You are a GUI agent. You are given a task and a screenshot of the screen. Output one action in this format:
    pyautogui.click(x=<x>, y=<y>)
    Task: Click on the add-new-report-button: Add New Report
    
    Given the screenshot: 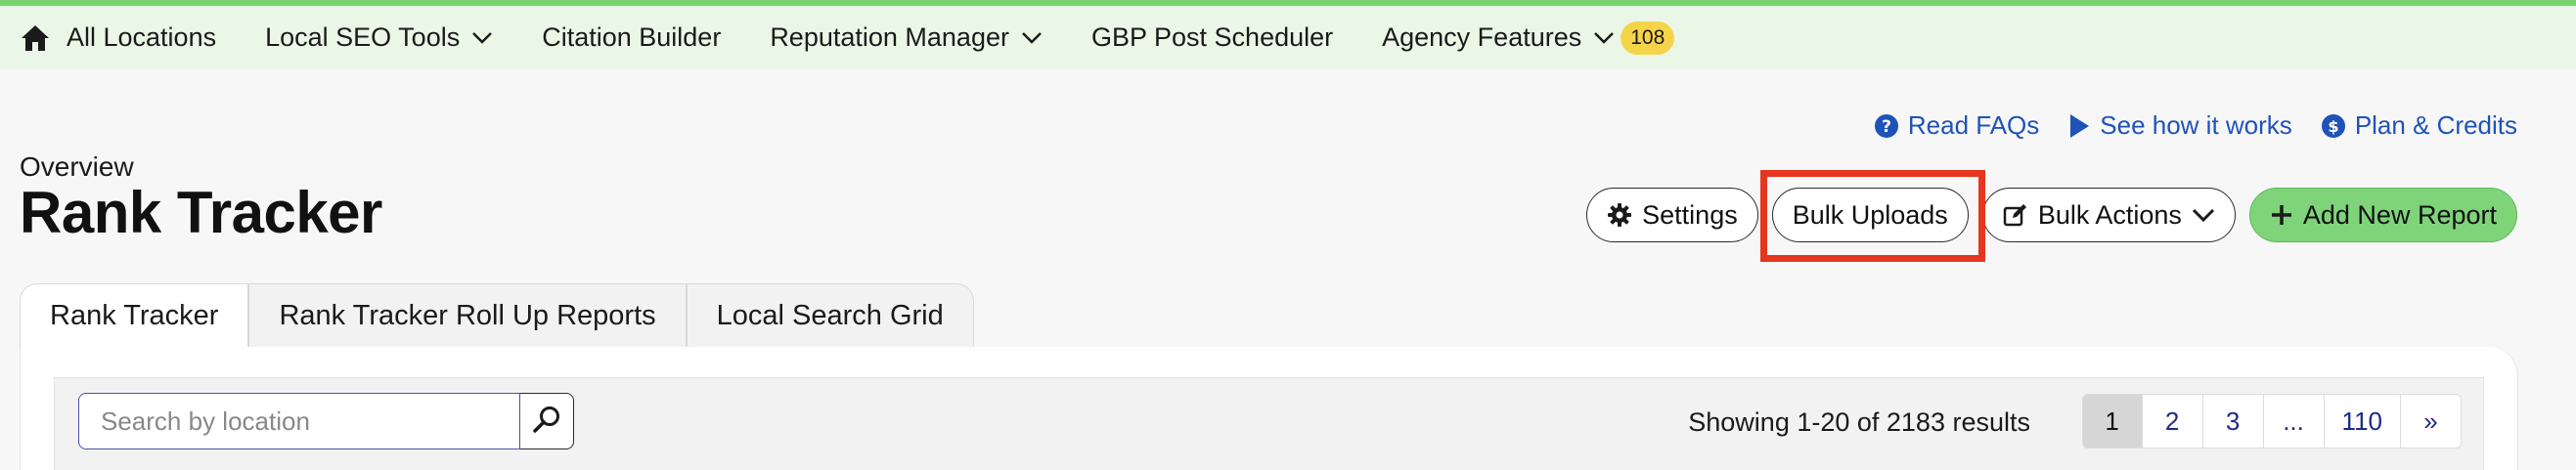 What is the action you would take?
    pyautogui.click(x=2382, y=215)
    